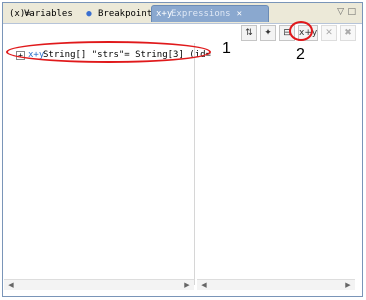  Describe the element at coordinates (300, 54) in the screenshot. I see `annotation-label-2: 2` at that location.